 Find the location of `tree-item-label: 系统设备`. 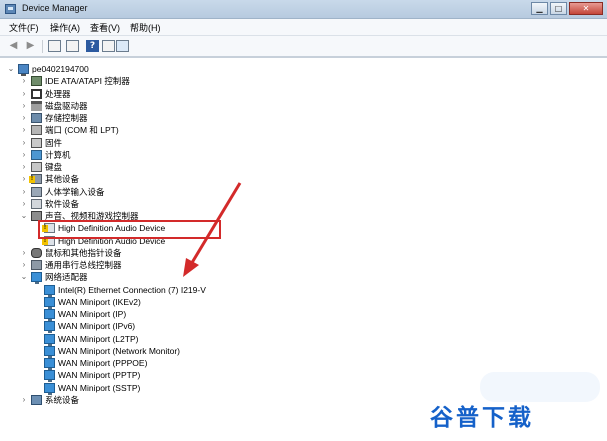

tree-item-label: 系统设备 is located at coordinates (62, 399).